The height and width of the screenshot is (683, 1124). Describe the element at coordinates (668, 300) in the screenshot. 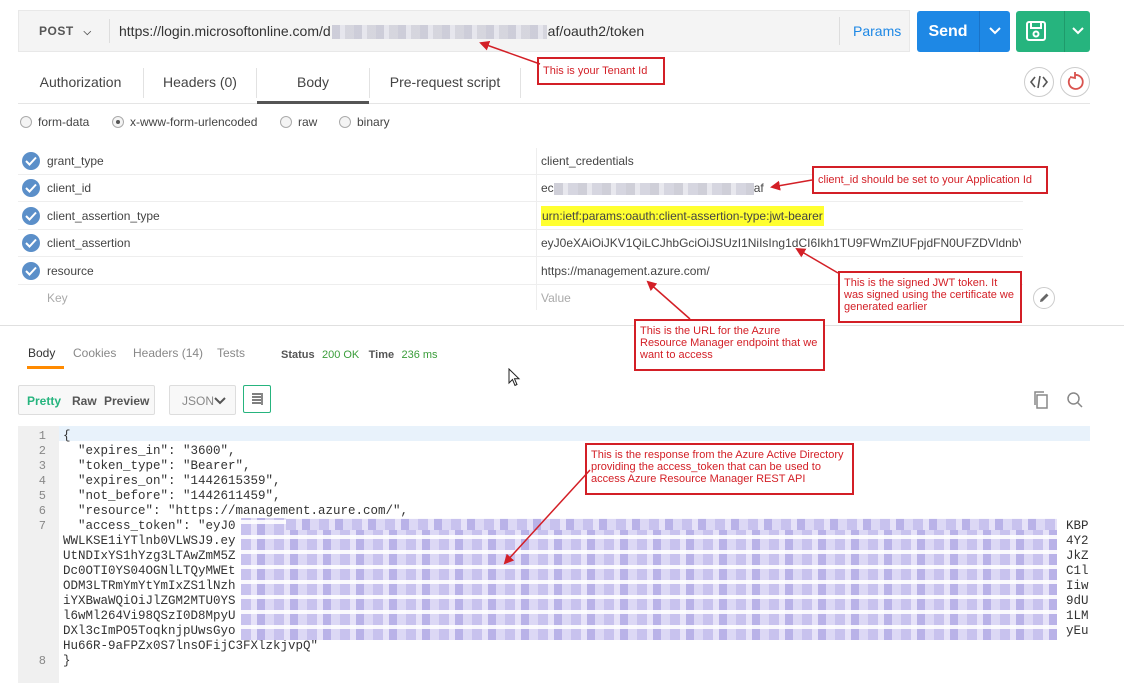

I see `arrow-resource` at that location.